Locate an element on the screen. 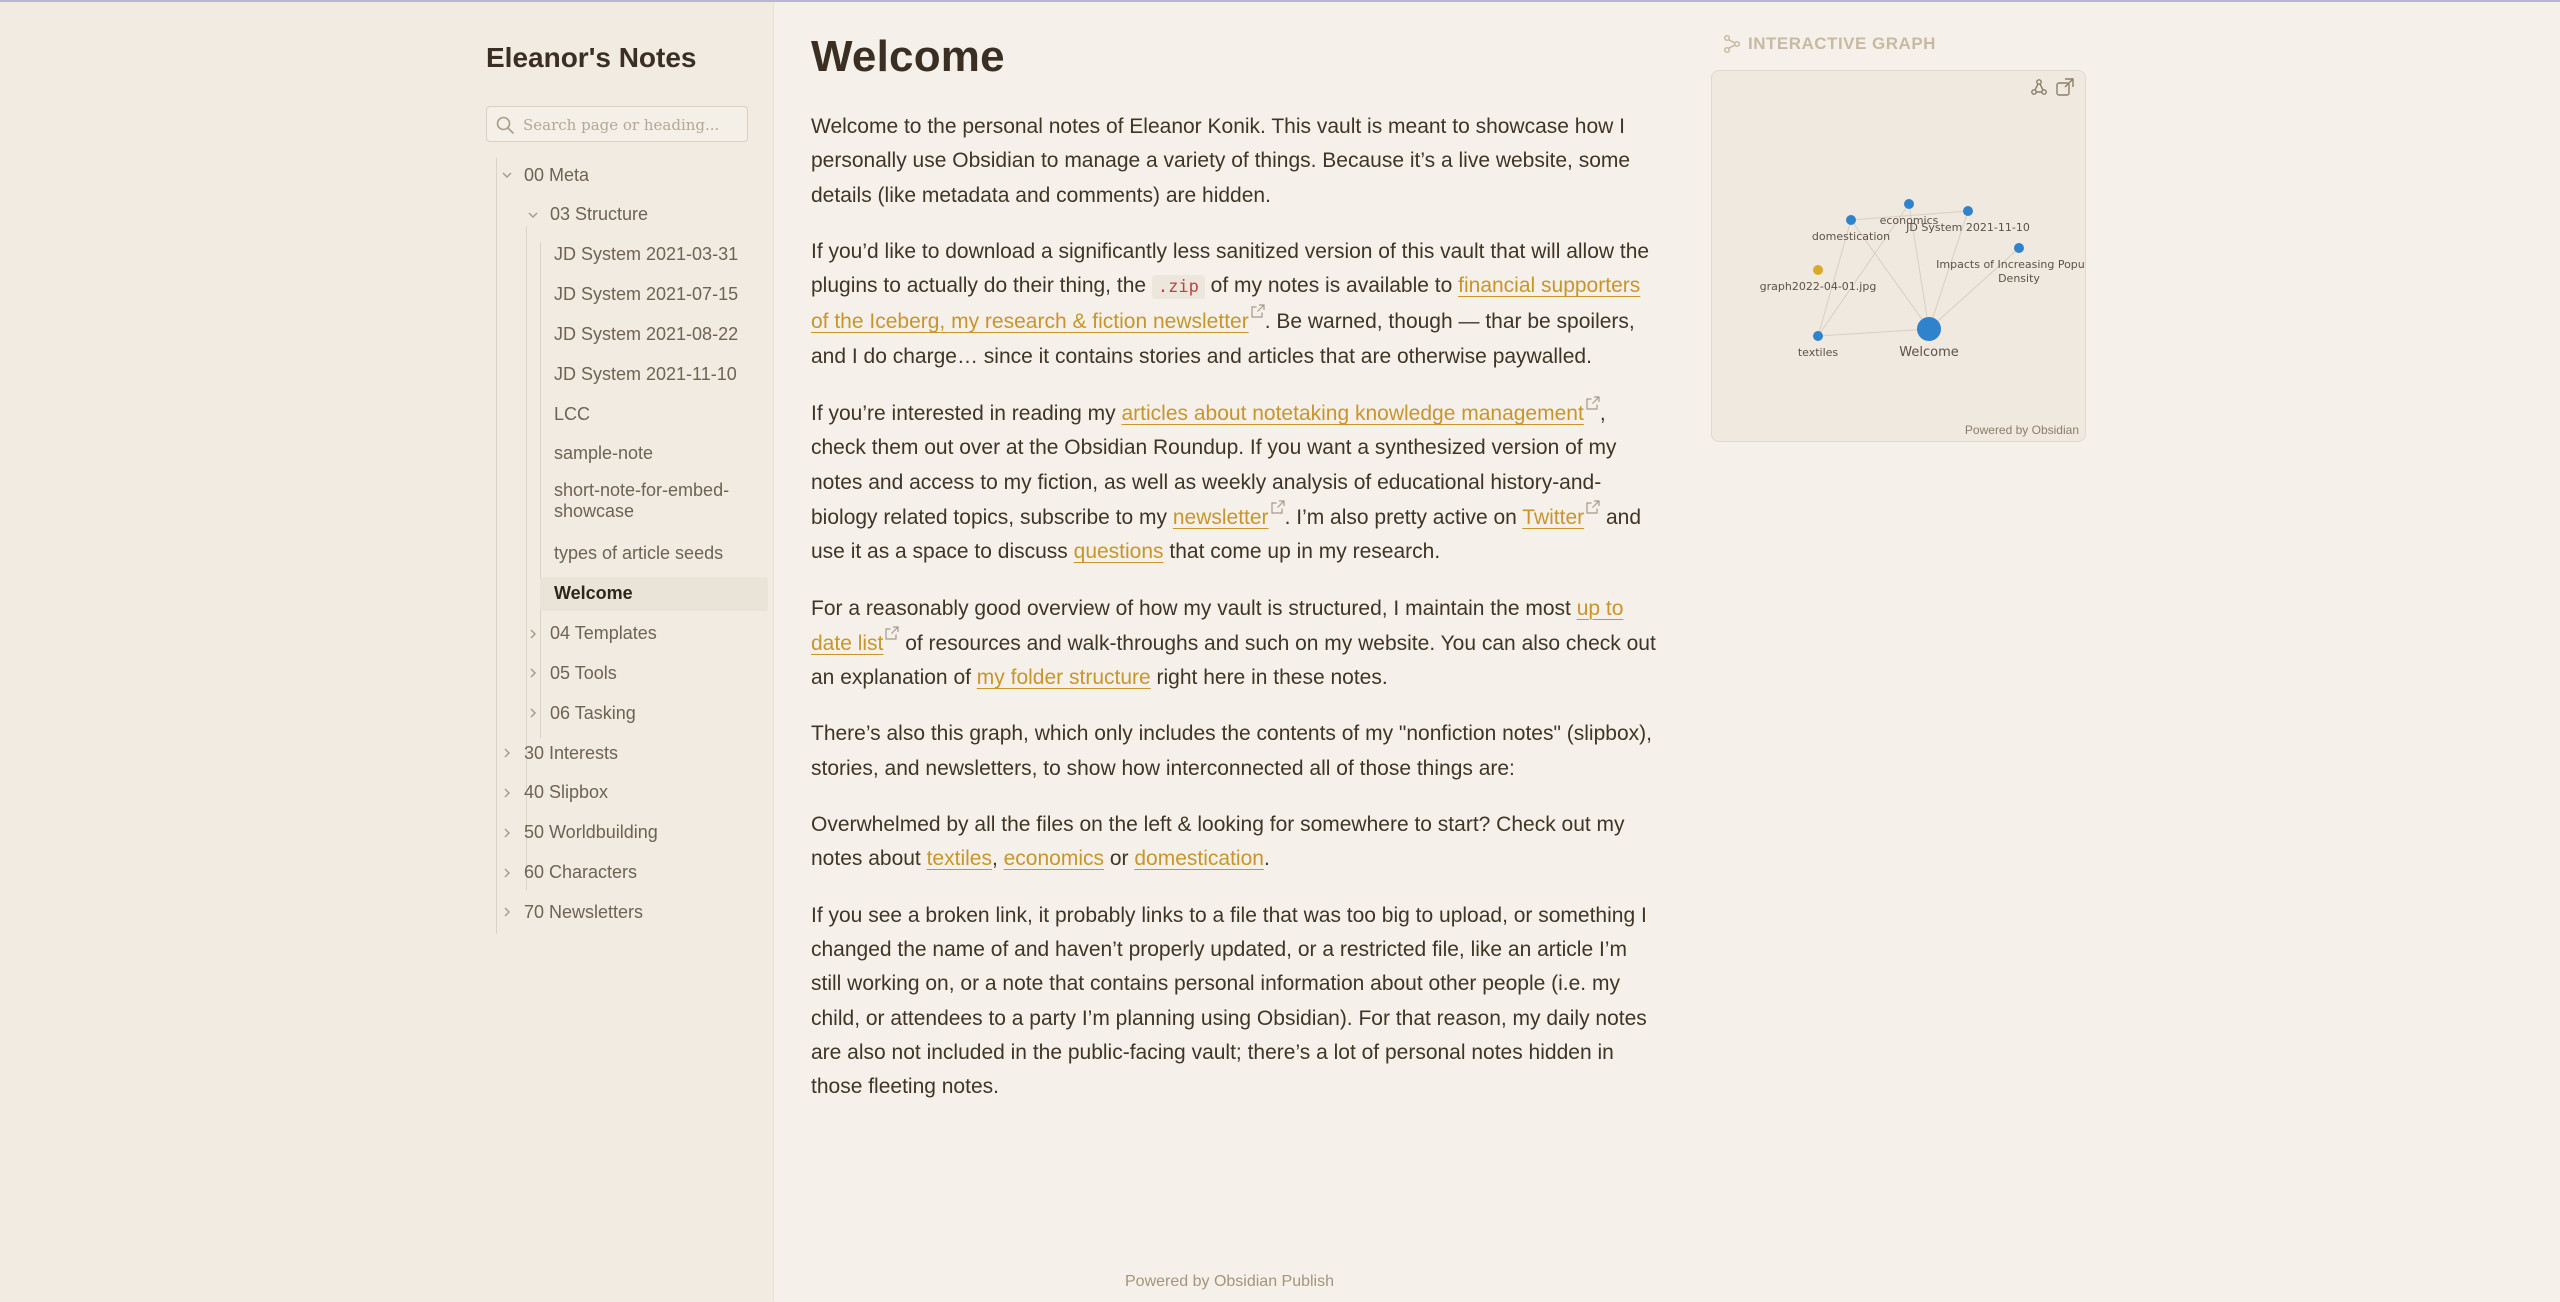 Image resolution: width=2560 pixels, height=1302 pixels. tree-item-jd-system-2021-07-15: JD System 2021-07-15 is located at coordinates (654, 295).